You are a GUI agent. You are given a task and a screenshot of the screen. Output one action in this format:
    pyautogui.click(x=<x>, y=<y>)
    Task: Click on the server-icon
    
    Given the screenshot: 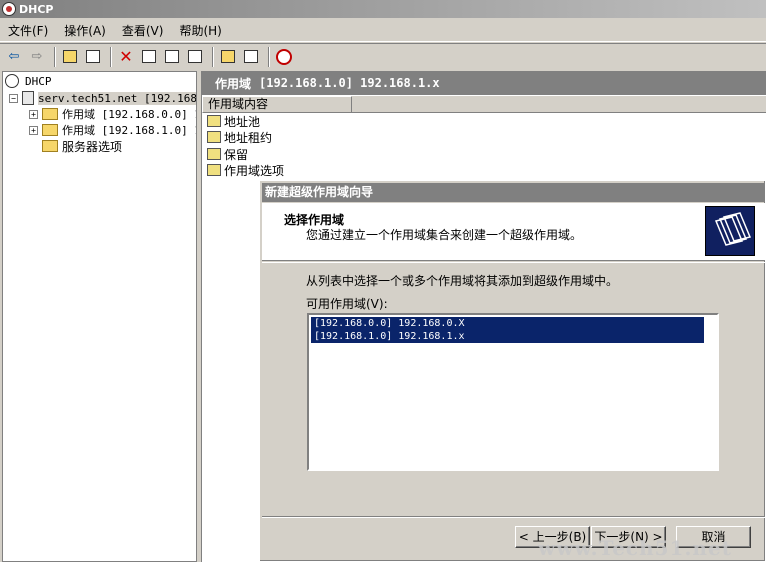 What is the action you would take?
    pyautogui.click(x=28, y=98)
    